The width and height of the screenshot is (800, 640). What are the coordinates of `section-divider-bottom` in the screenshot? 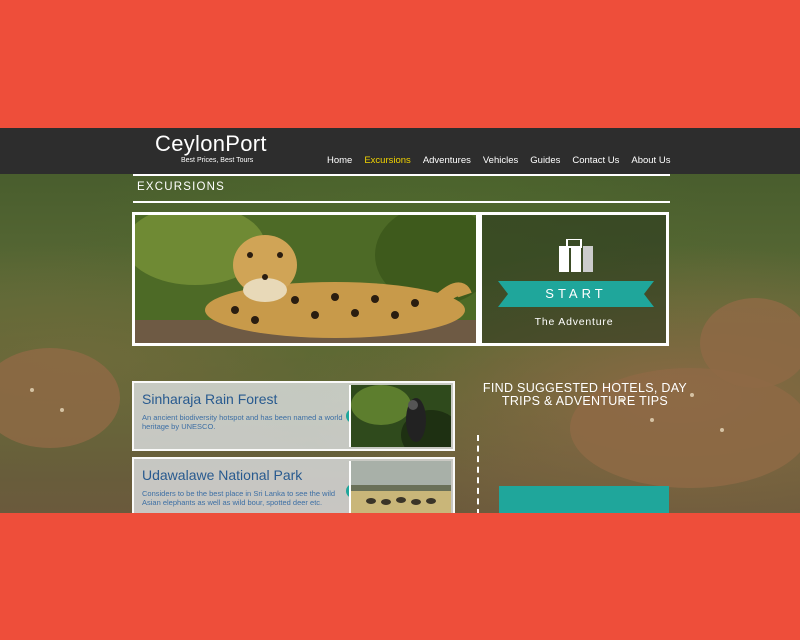 It's located at (401, 202).